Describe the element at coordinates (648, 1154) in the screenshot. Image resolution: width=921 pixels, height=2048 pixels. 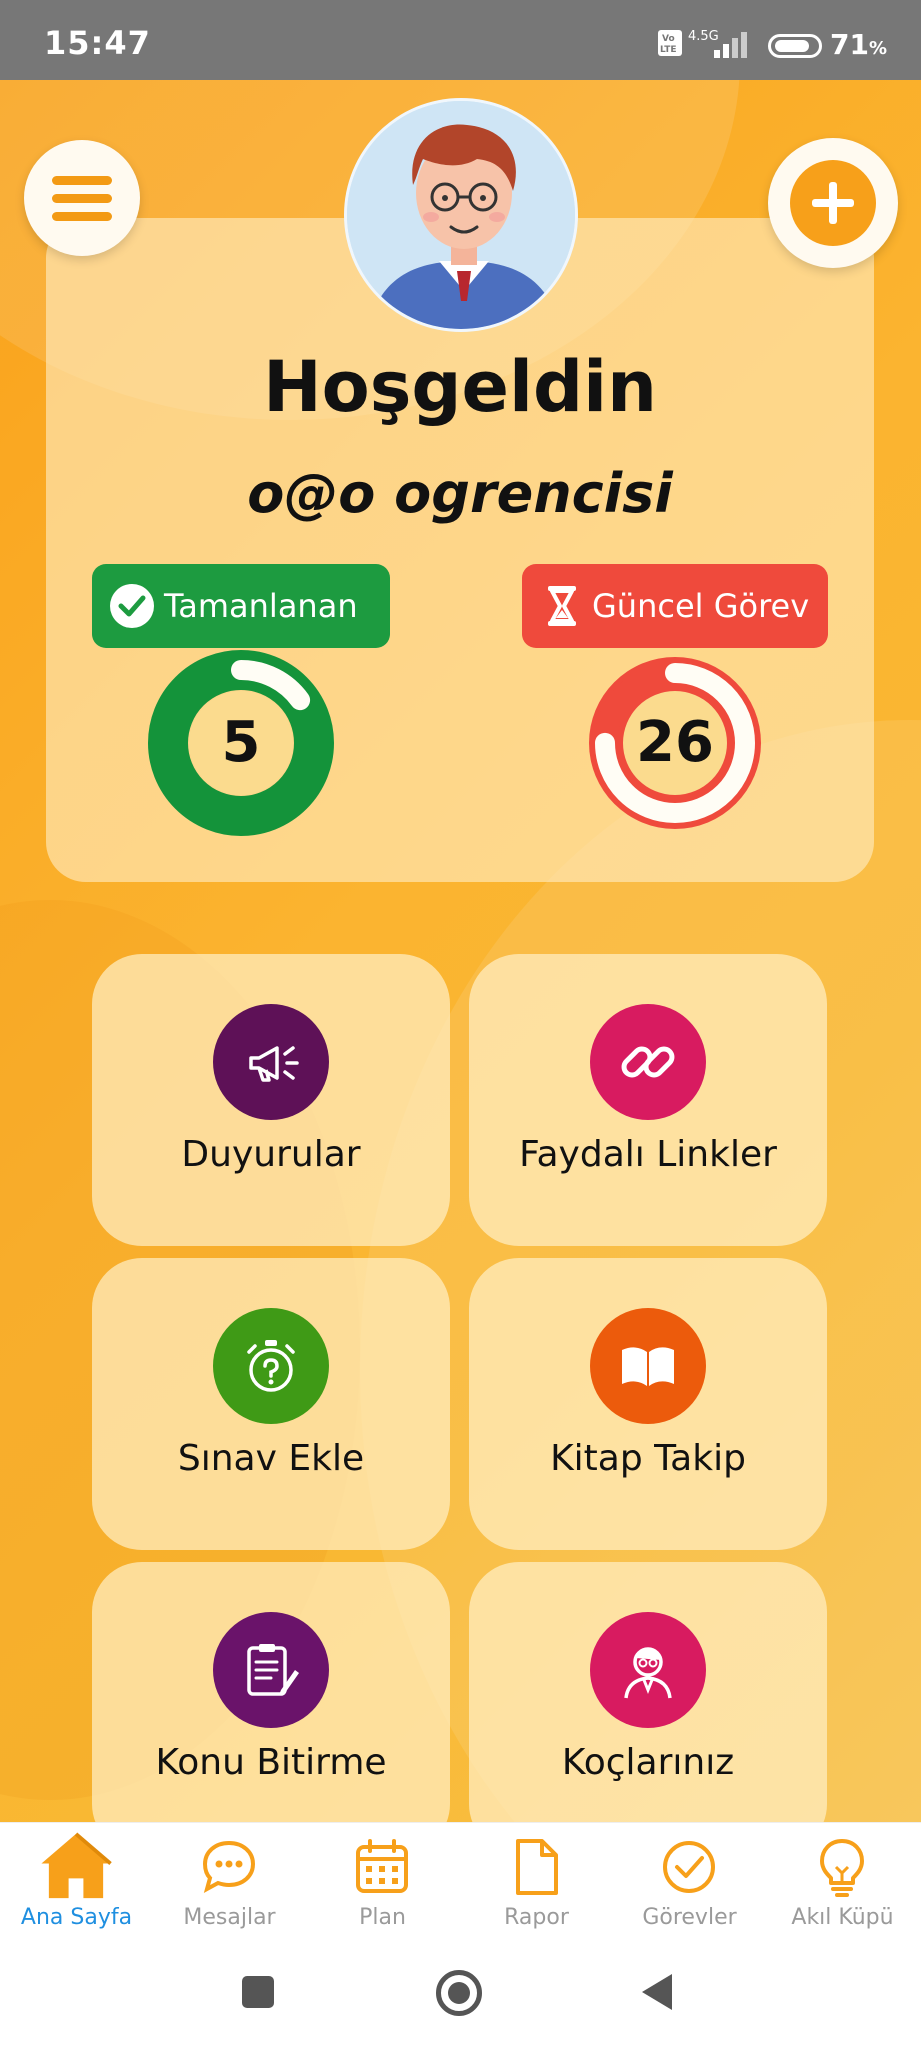
I see `tile-label: Faydalı Linkler` at that location.